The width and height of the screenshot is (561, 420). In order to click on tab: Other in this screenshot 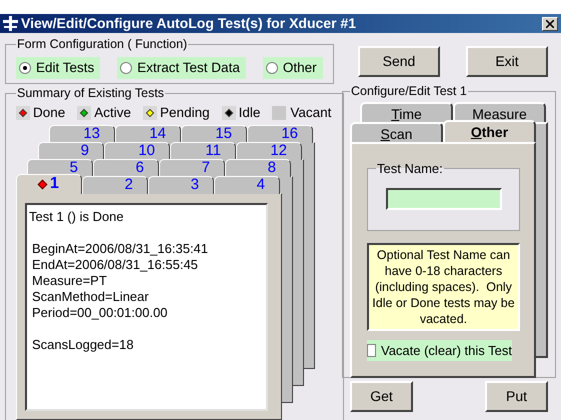, I will do `click(489, 131)`.